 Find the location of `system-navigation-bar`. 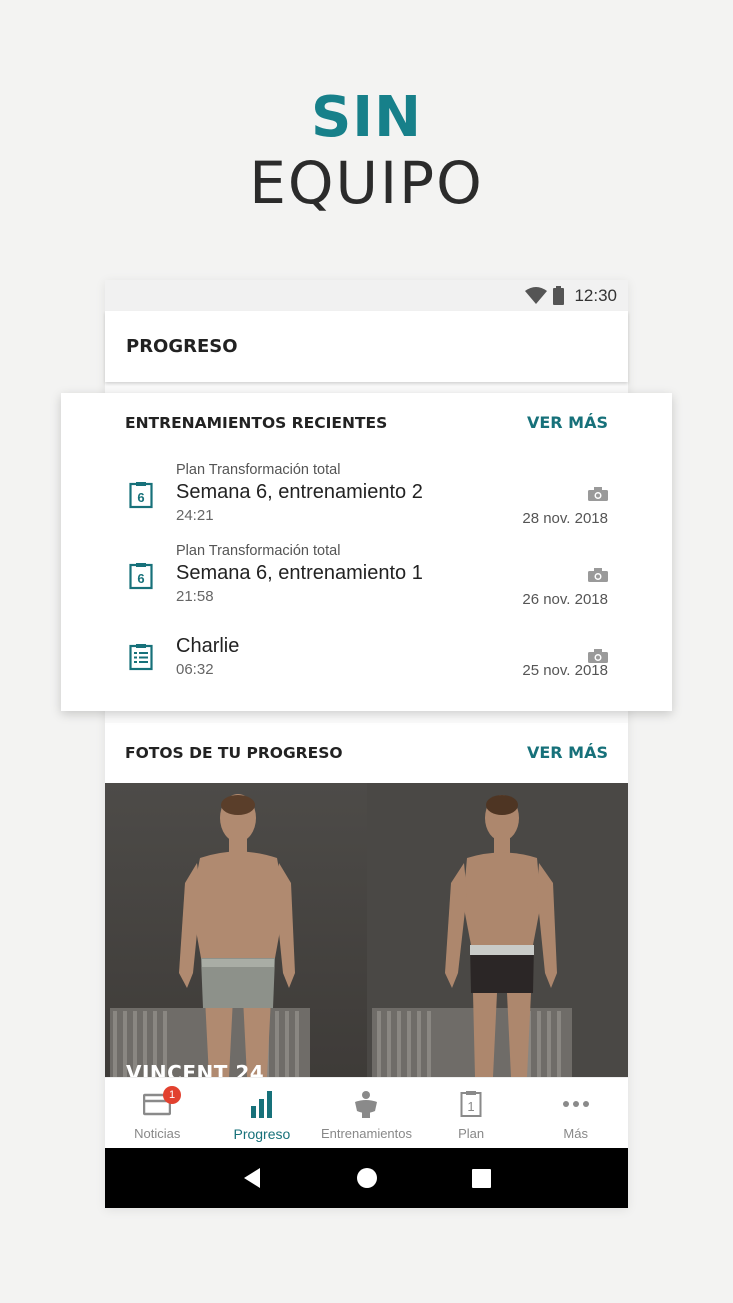

system-navigation-bar is located at coordinates (366, 1178).